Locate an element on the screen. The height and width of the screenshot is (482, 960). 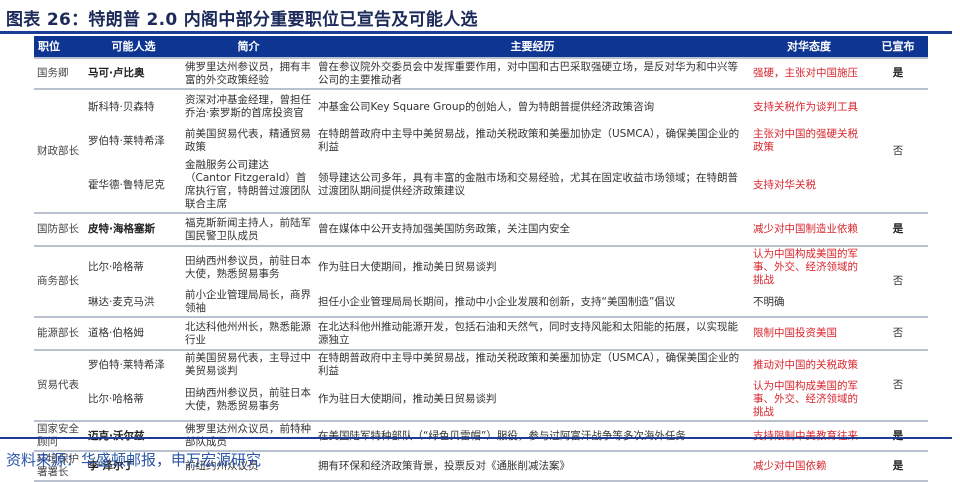
position-cell: 国防部长 is located at coordinates (59, 229).